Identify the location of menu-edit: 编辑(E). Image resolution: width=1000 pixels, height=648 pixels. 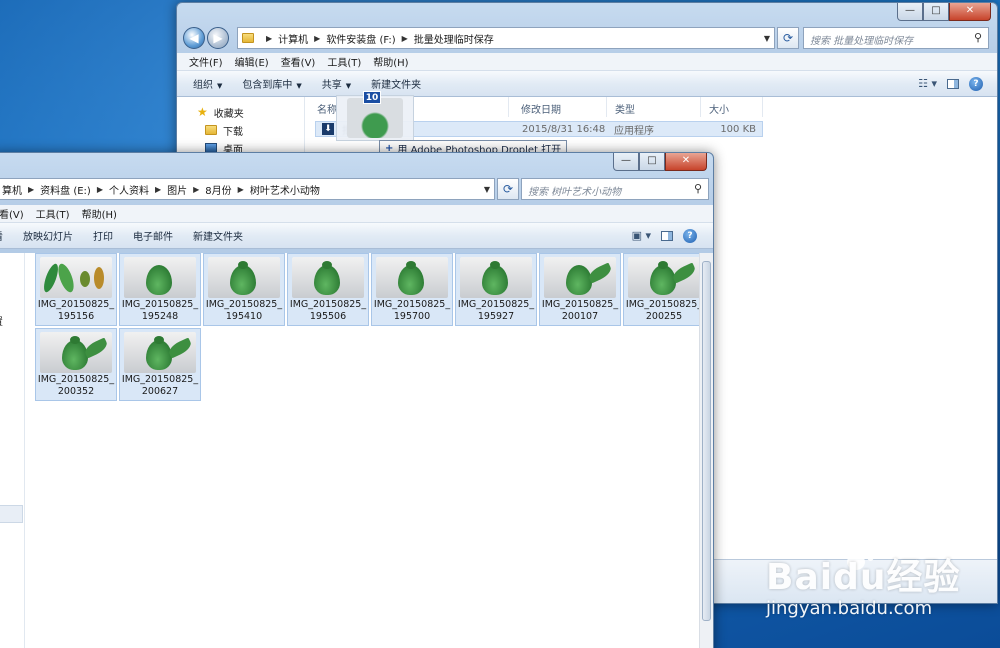
(252, 61).